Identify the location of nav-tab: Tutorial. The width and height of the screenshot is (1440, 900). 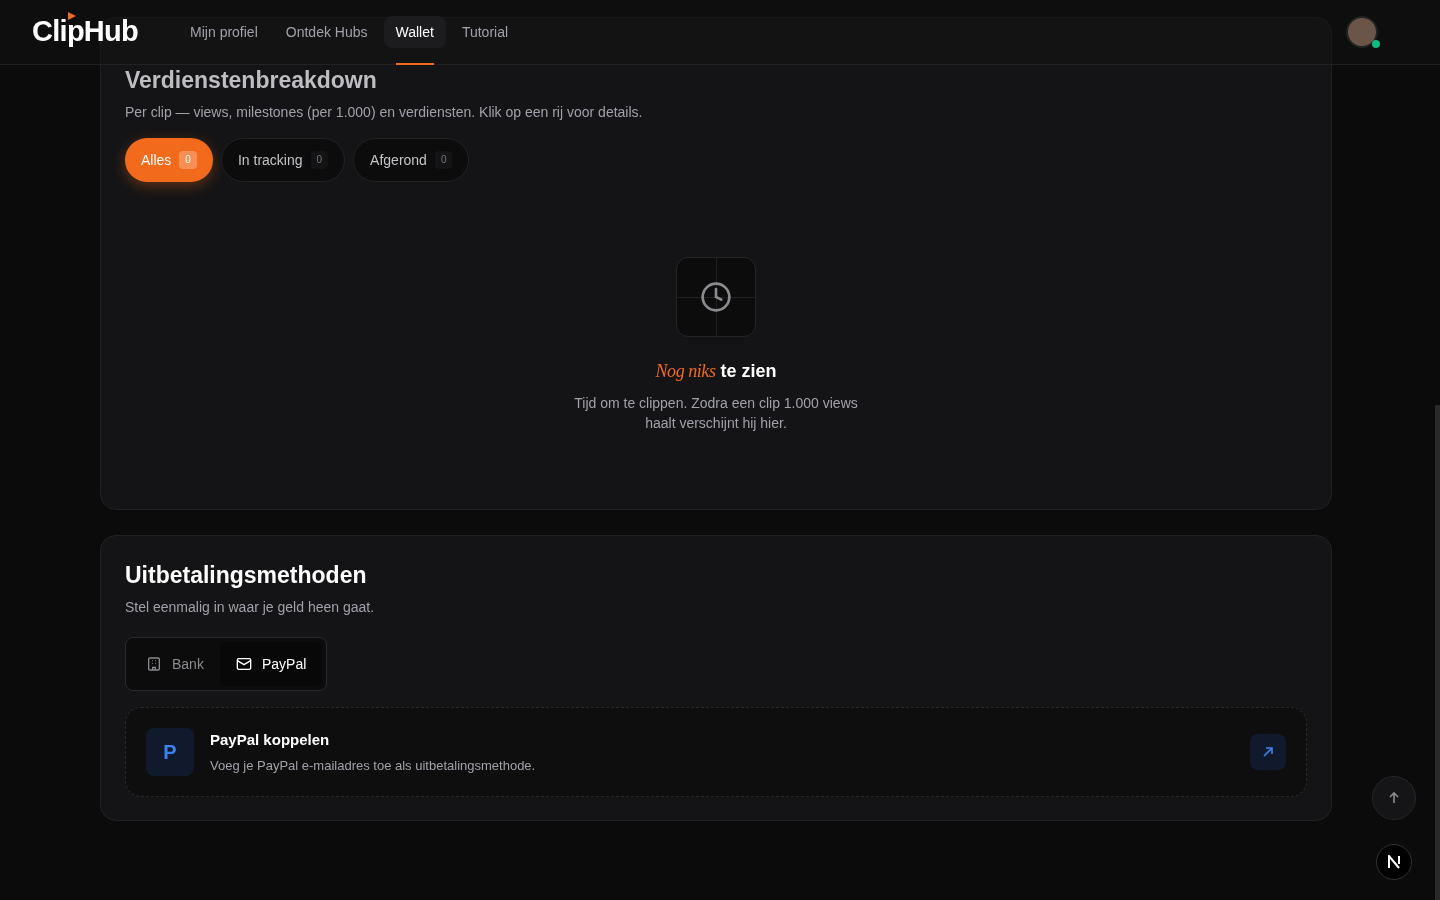
(485, 32).